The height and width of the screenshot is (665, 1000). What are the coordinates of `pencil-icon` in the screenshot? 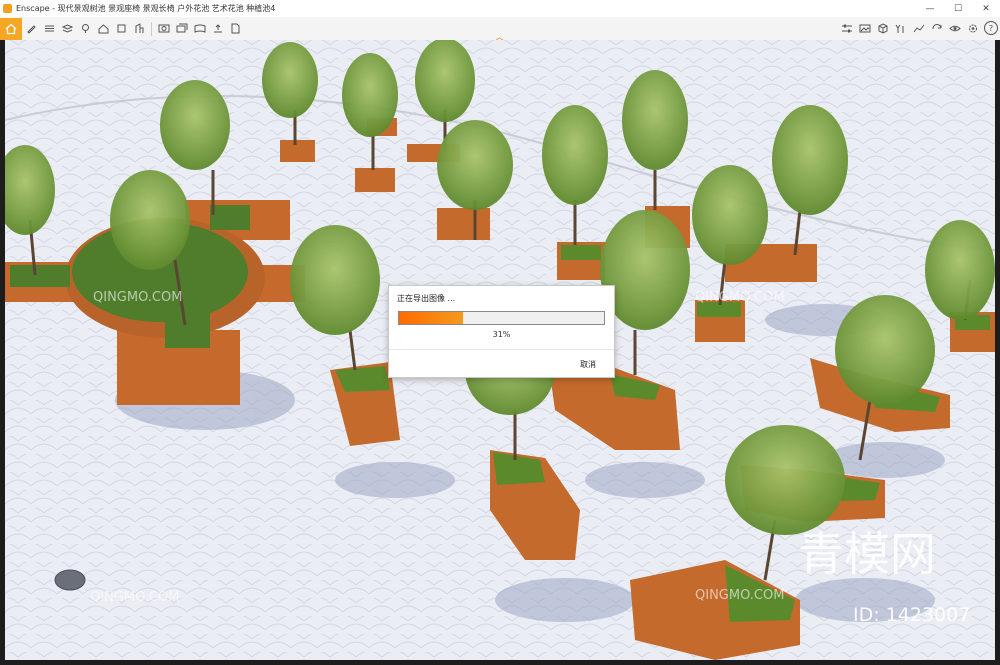 It's located at (31, 29).